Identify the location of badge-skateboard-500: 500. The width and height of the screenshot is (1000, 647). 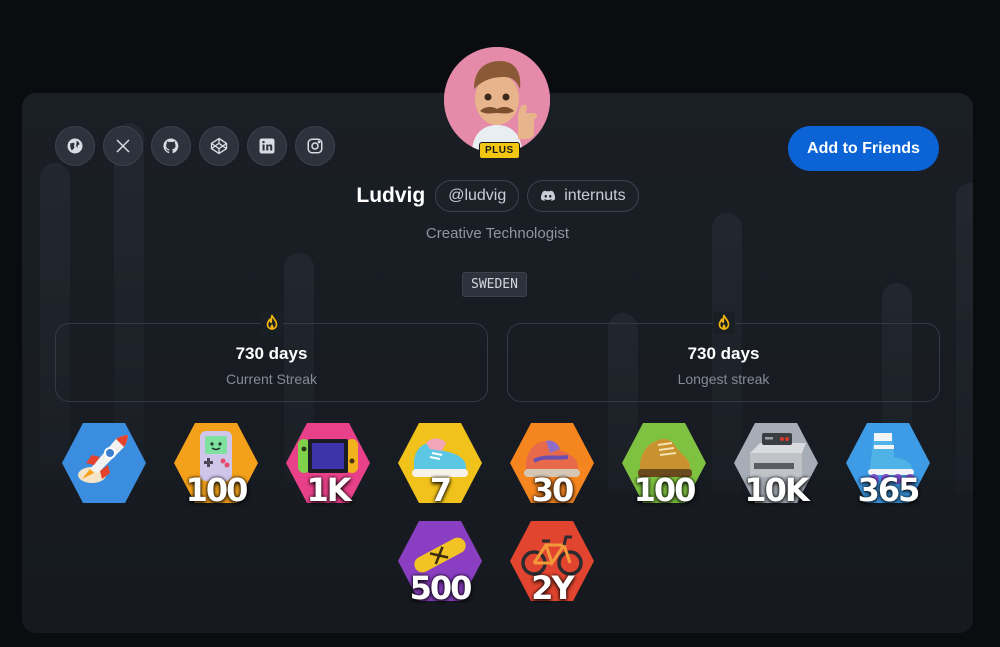
(440, 561).